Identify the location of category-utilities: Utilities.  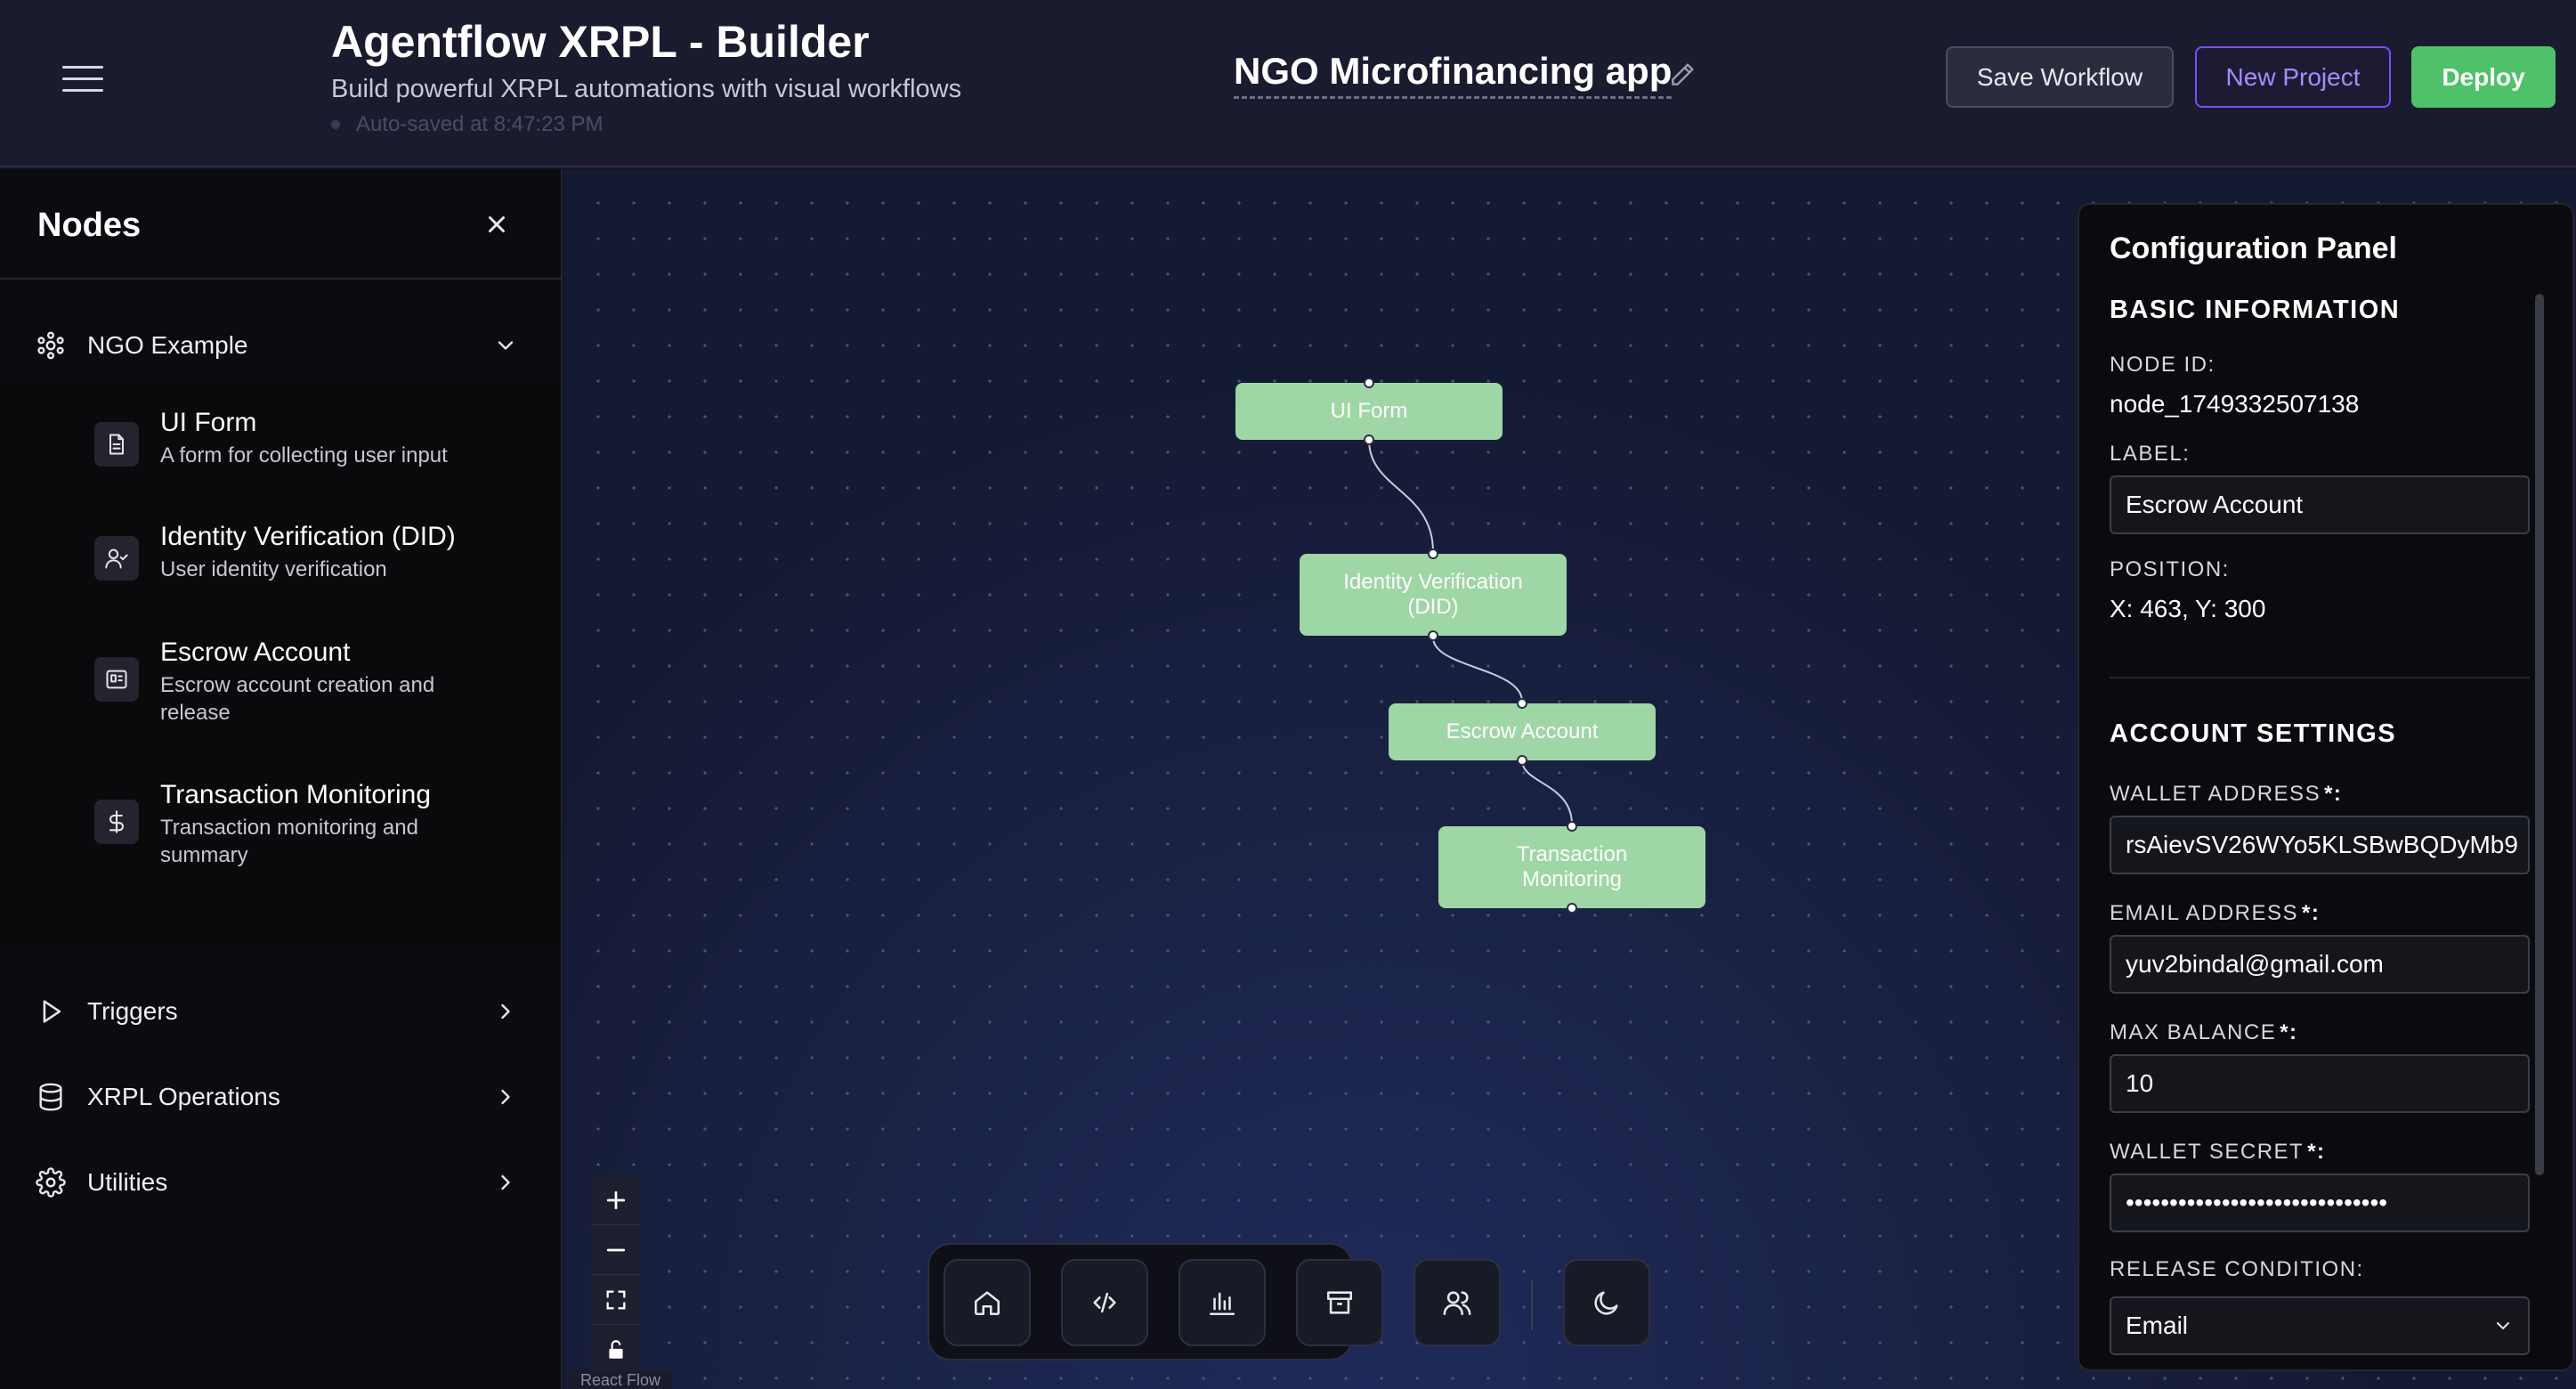
(280, 1182).